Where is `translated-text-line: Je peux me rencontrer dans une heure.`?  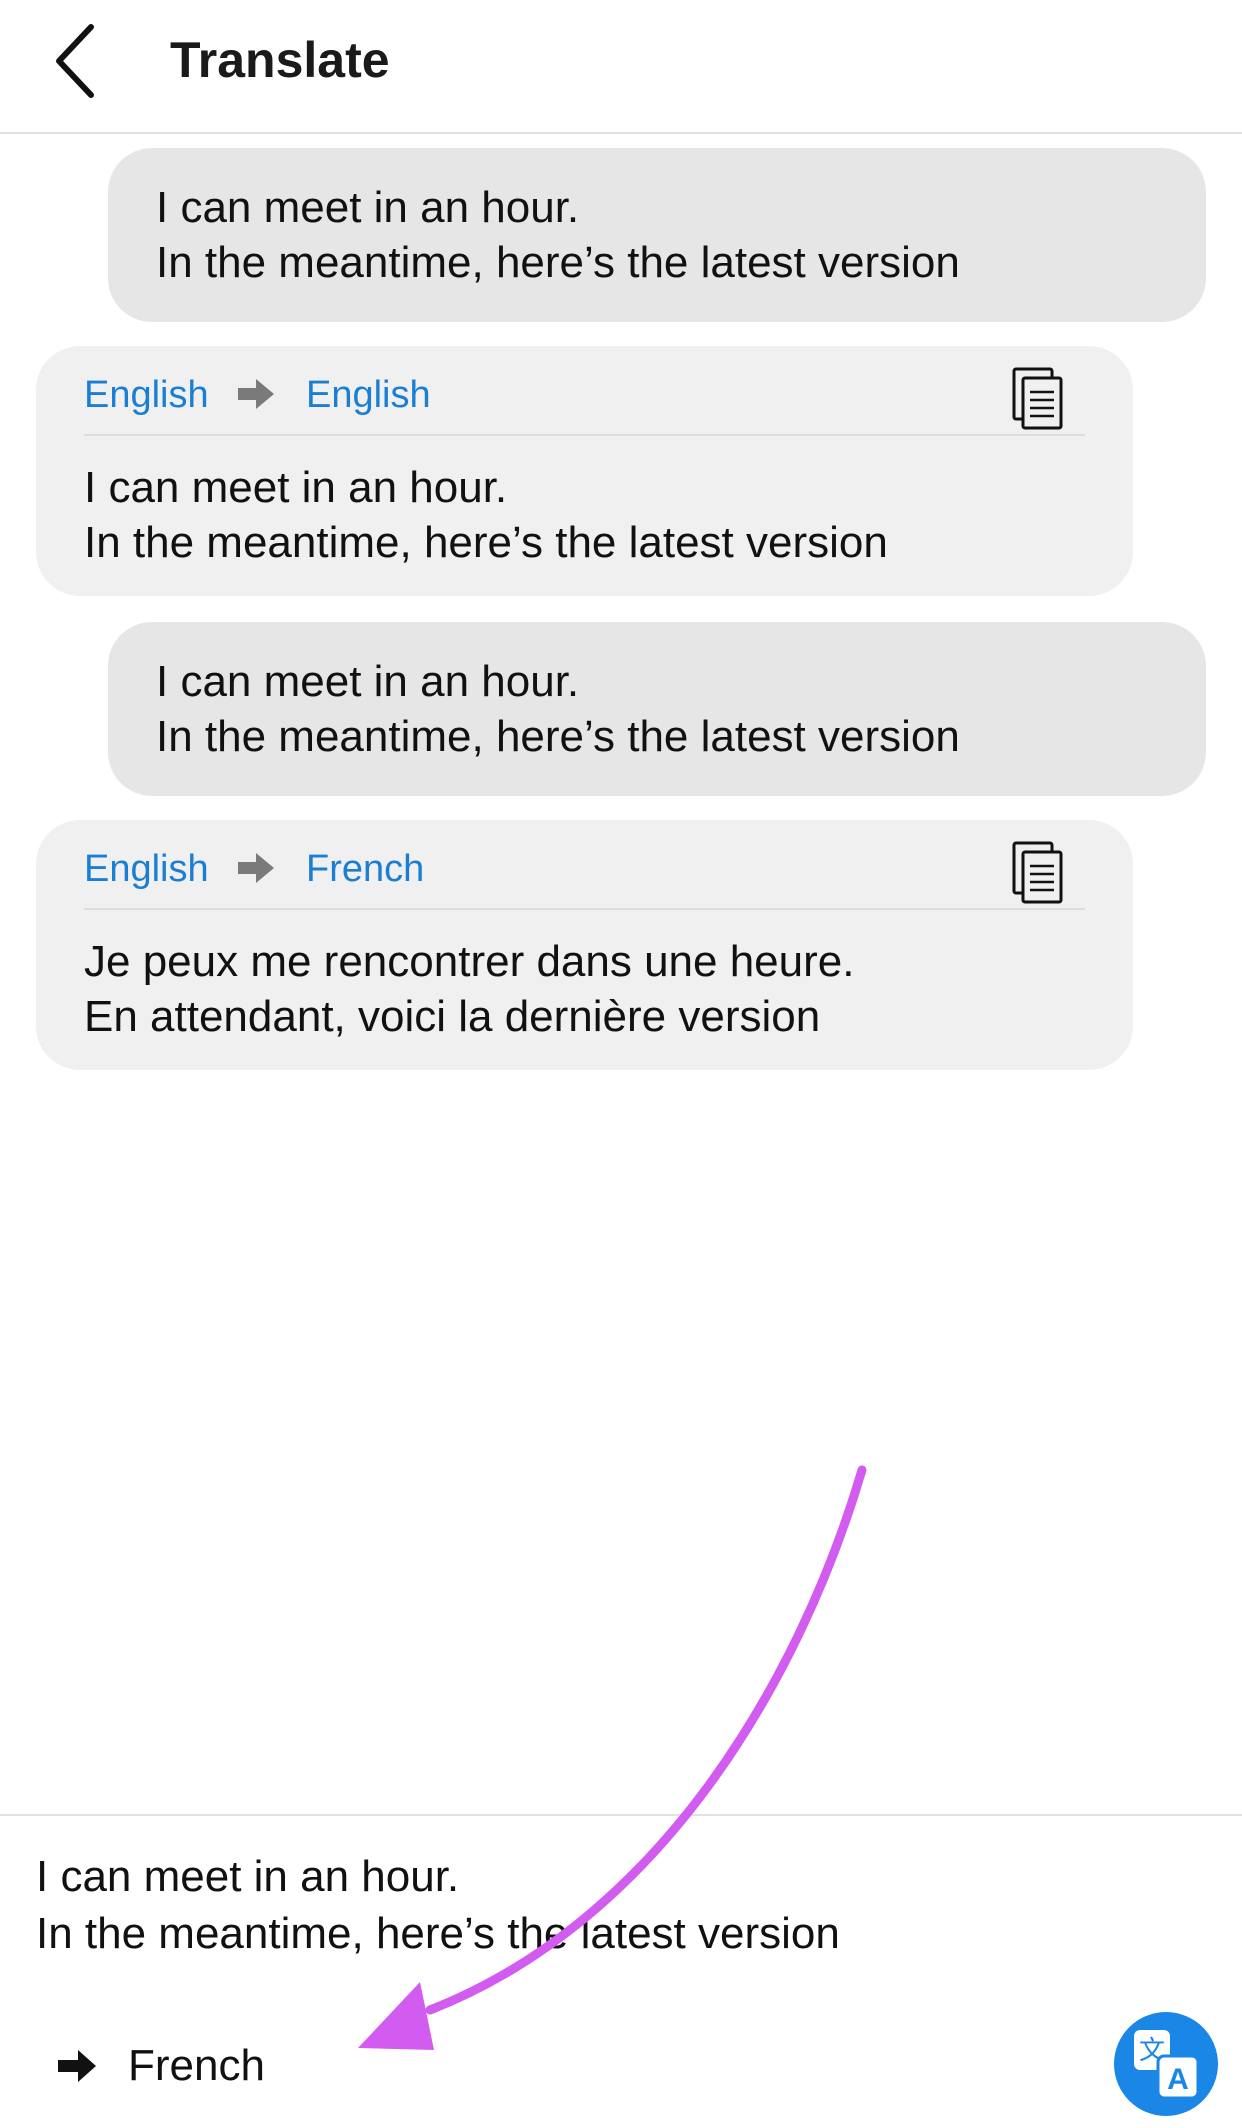
translated-text-line: Je peux me rencontrer dans une heure. is located at coordinates (469, 961).